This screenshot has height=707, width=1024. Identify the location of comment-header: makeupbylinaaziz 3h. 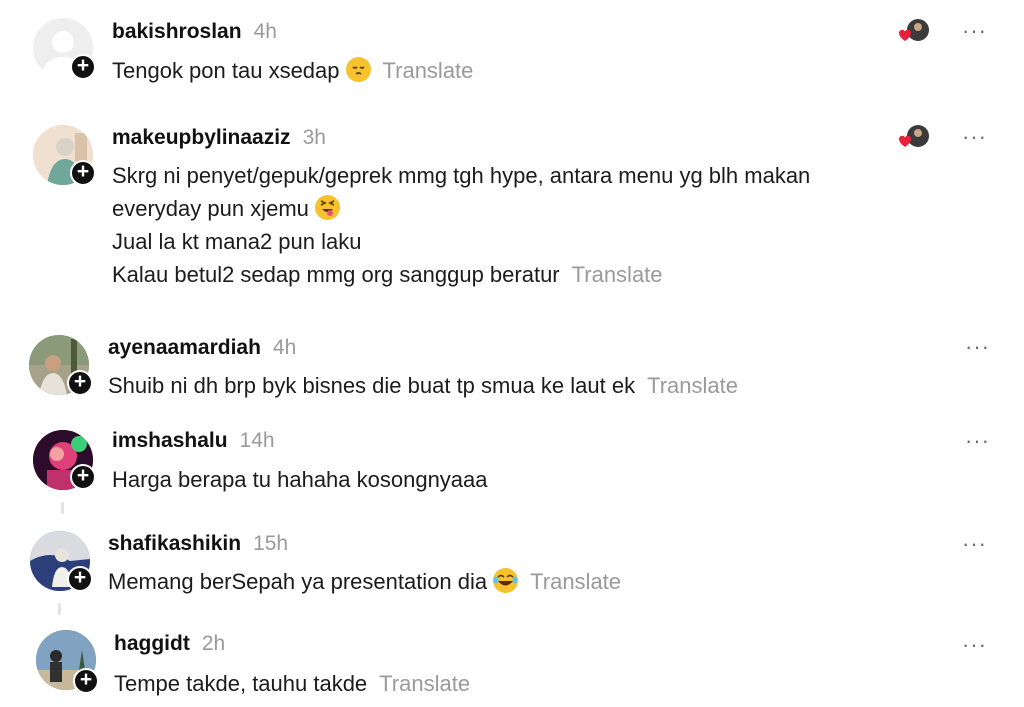
(219, 138).